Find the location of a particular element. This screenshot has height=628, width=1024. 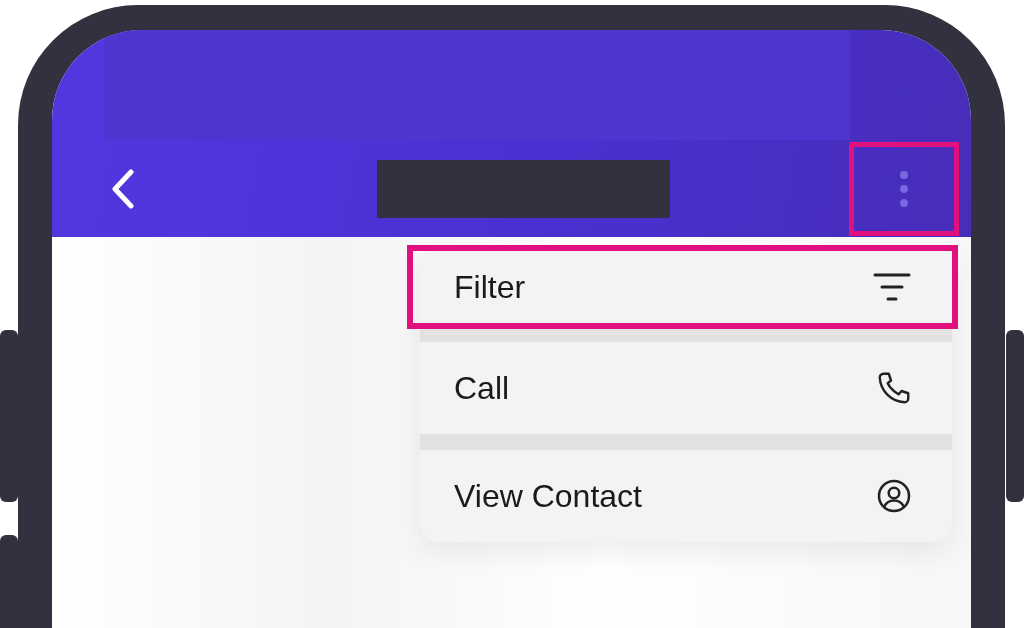

back-chevron-icon is located at coordinates (123, 188).